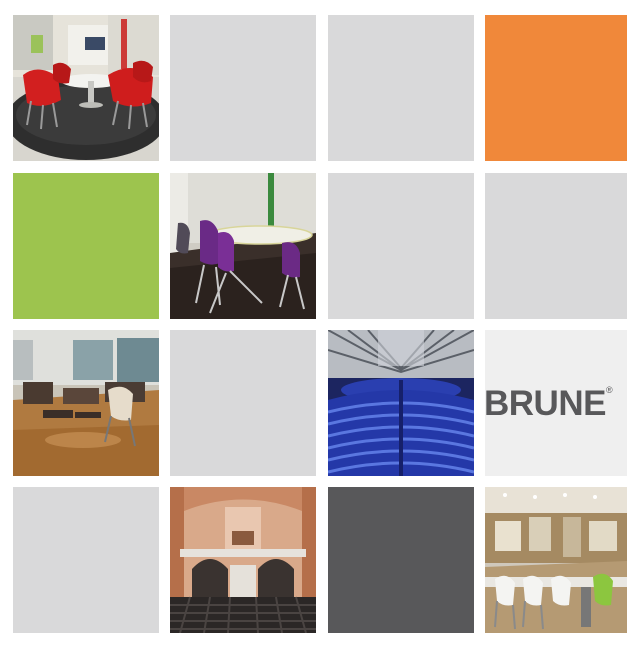 The height and width of the screenshot is (653, 627). What do you see at coordinates (549, 403) in the screenshot?
I see `logo-text: BRUNE®` at bounding box center [549, 403].